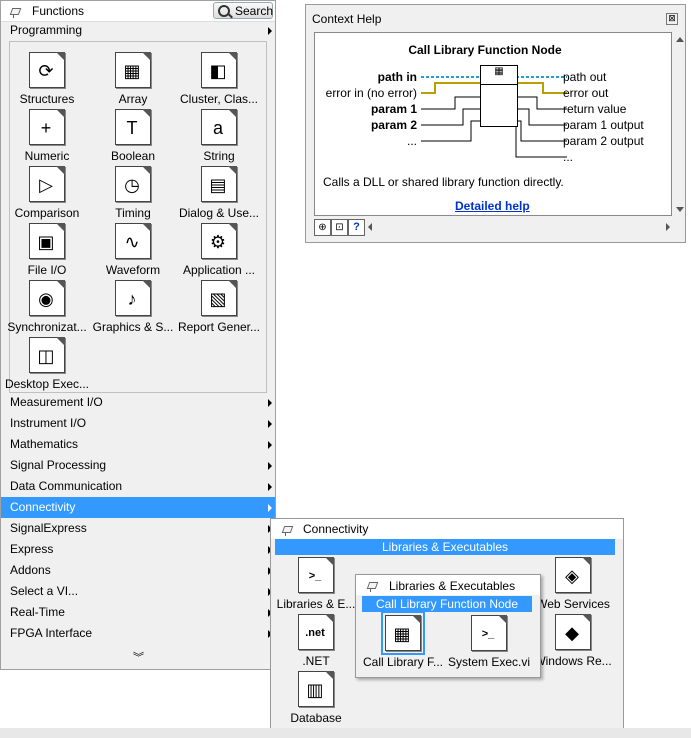 This screenshot has height=738, width=691. Describe the element at coordinates (138, 549) in the screenshot. I see `category-express: Express` at that location.